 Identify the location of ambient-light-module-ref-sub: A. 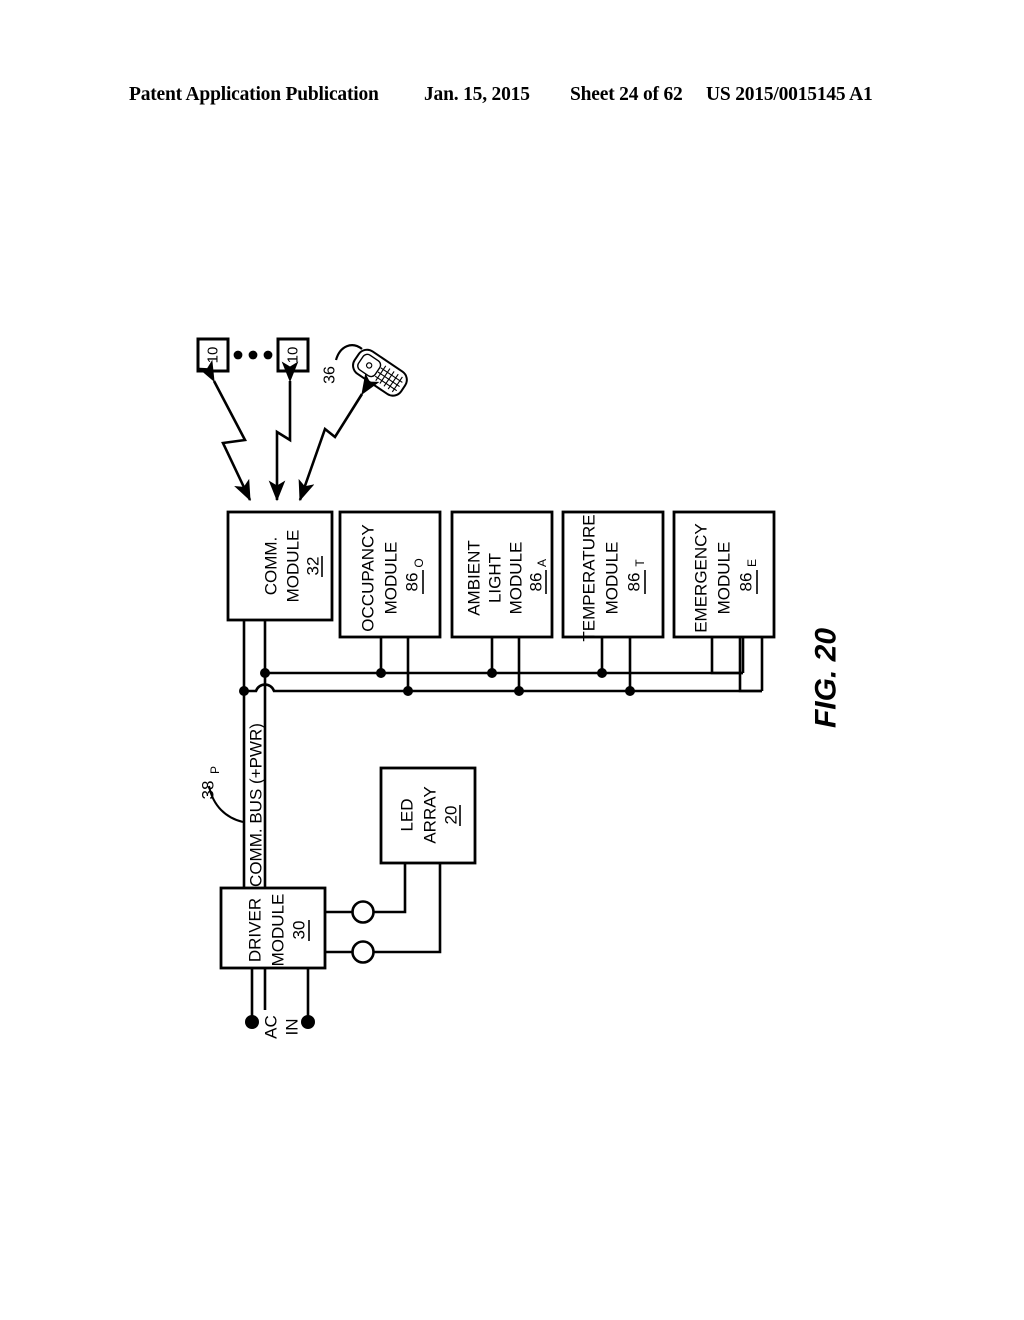
(542, 563).